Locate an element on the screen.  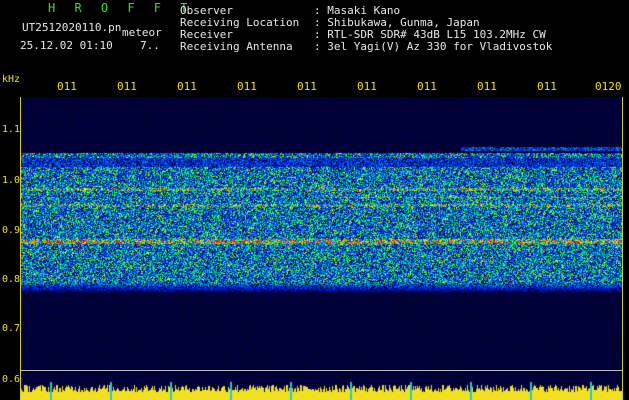
filename-label: UT2512020110.pn is located at coordinates (72, 27).